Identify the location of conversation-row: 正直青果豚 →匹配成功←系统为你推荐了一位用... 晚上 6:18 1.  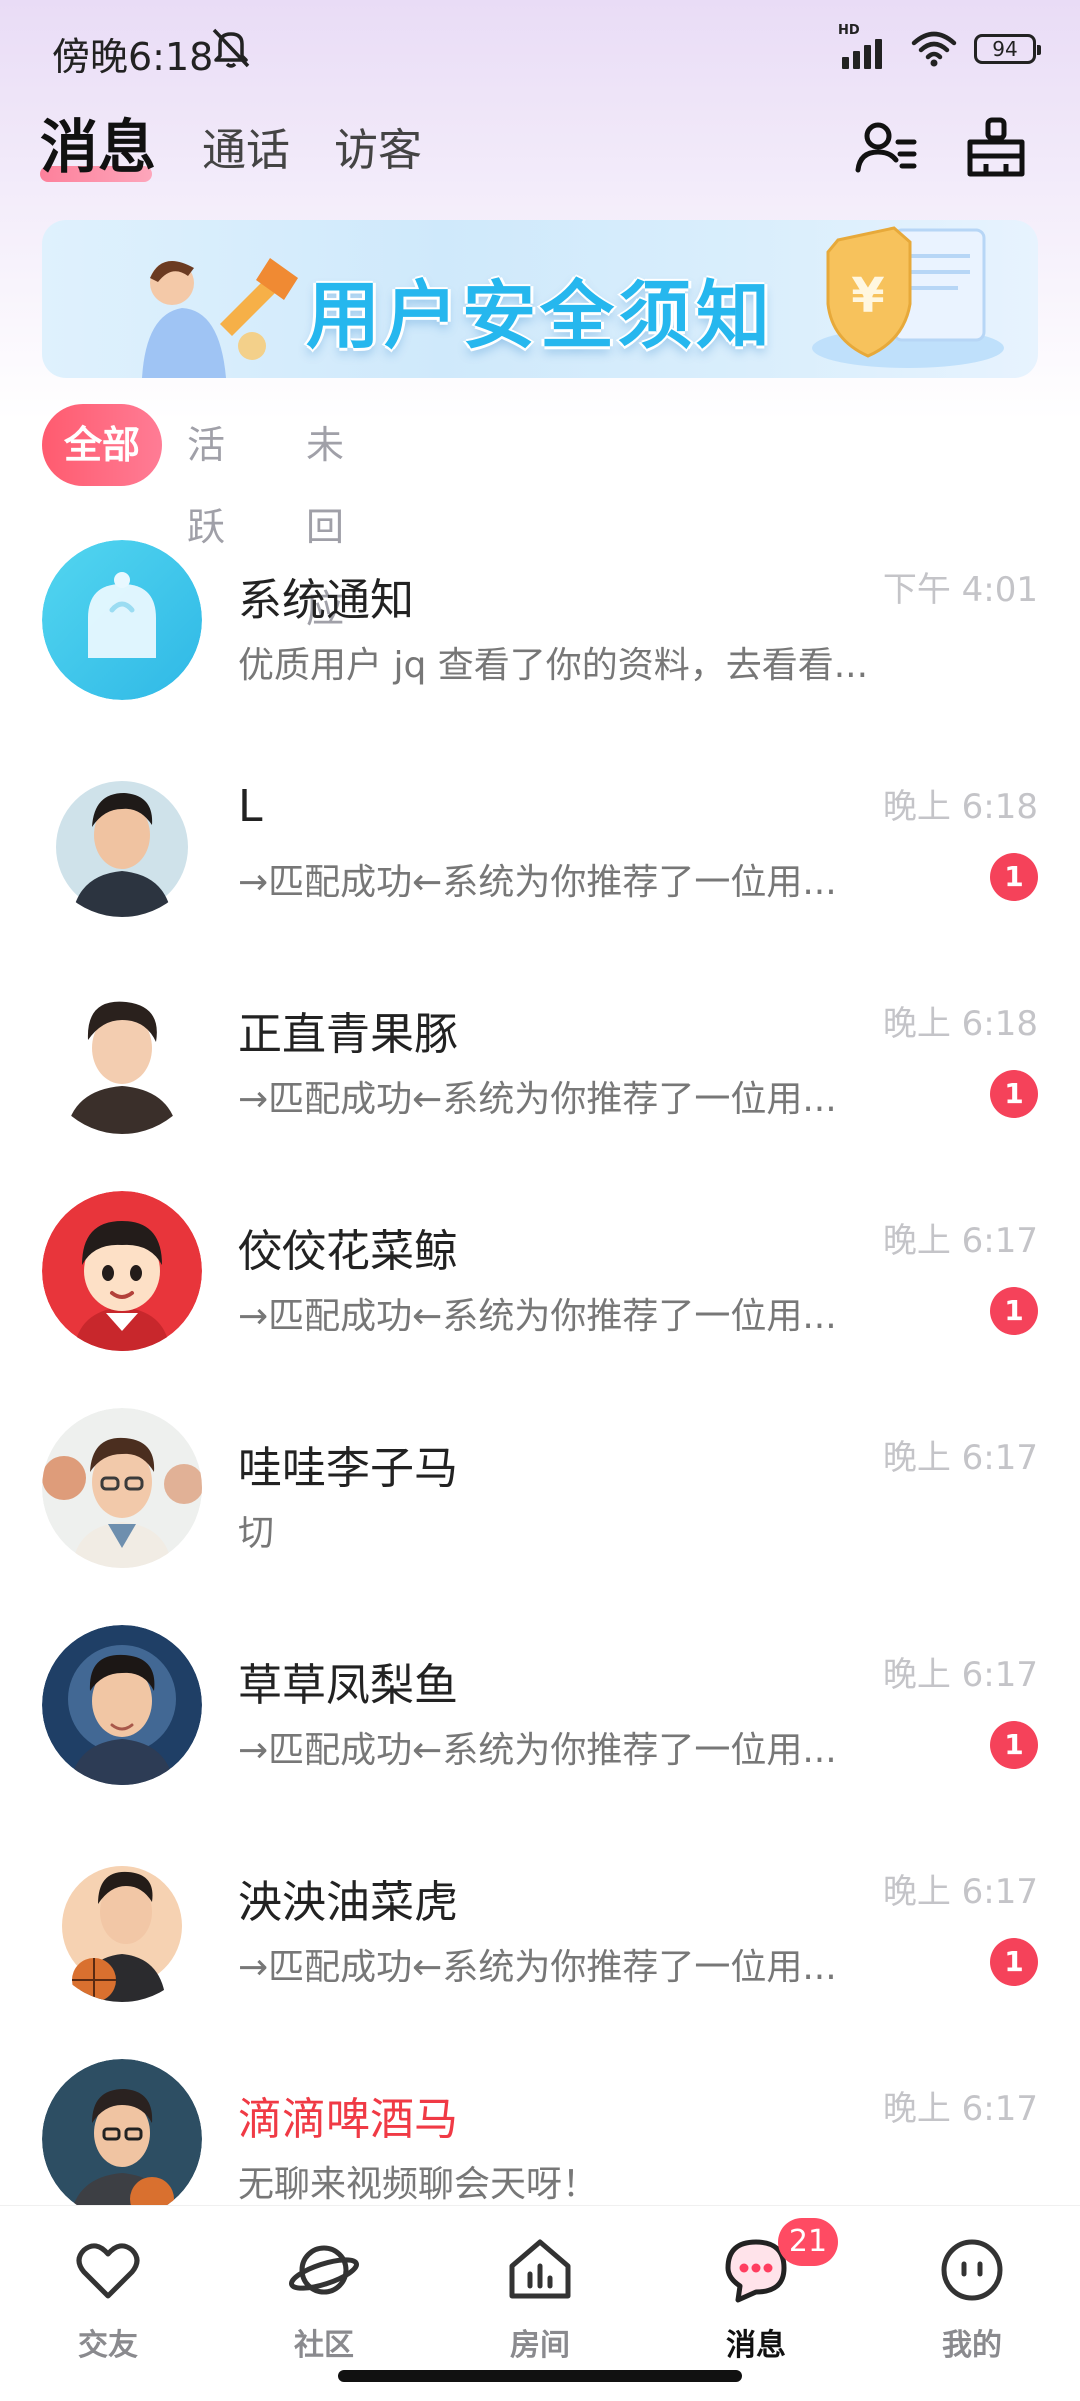
(540, 1082).